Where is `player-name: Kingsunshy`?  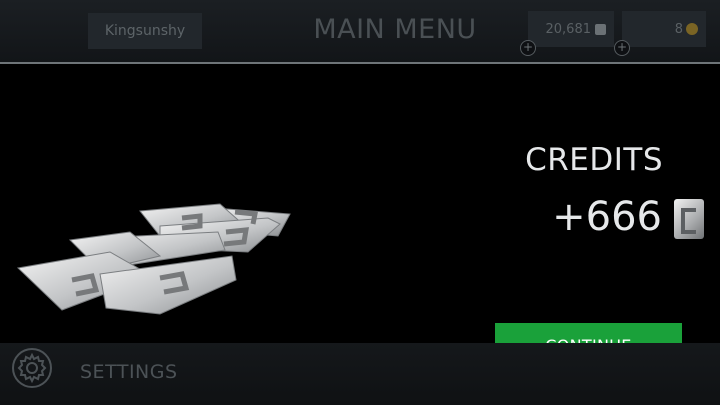 player-name: Kingsunshy is located at coordinates (145, 31).